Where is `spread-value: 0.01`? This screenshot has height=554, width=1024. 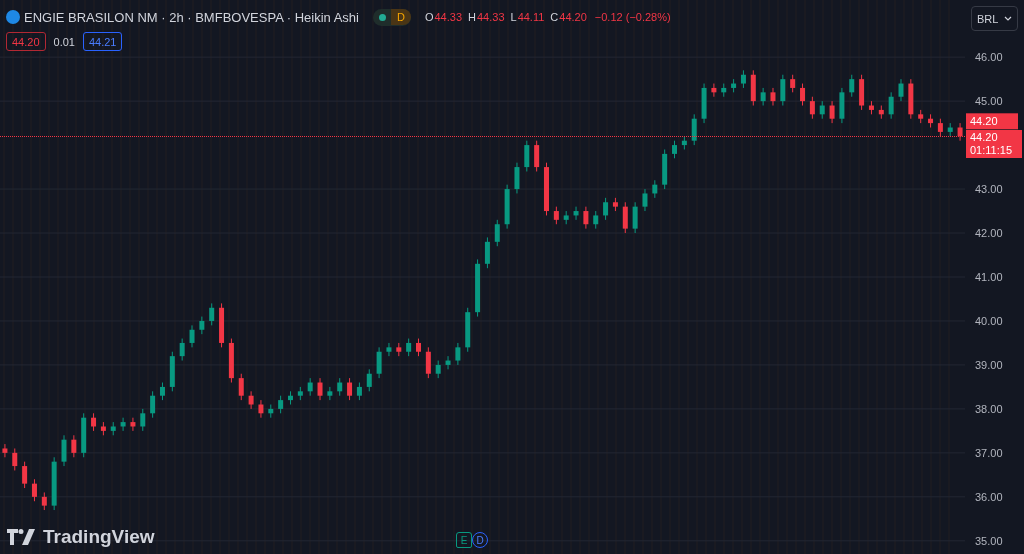 spread-value: 0.01 is located at coordinates (64, 41).